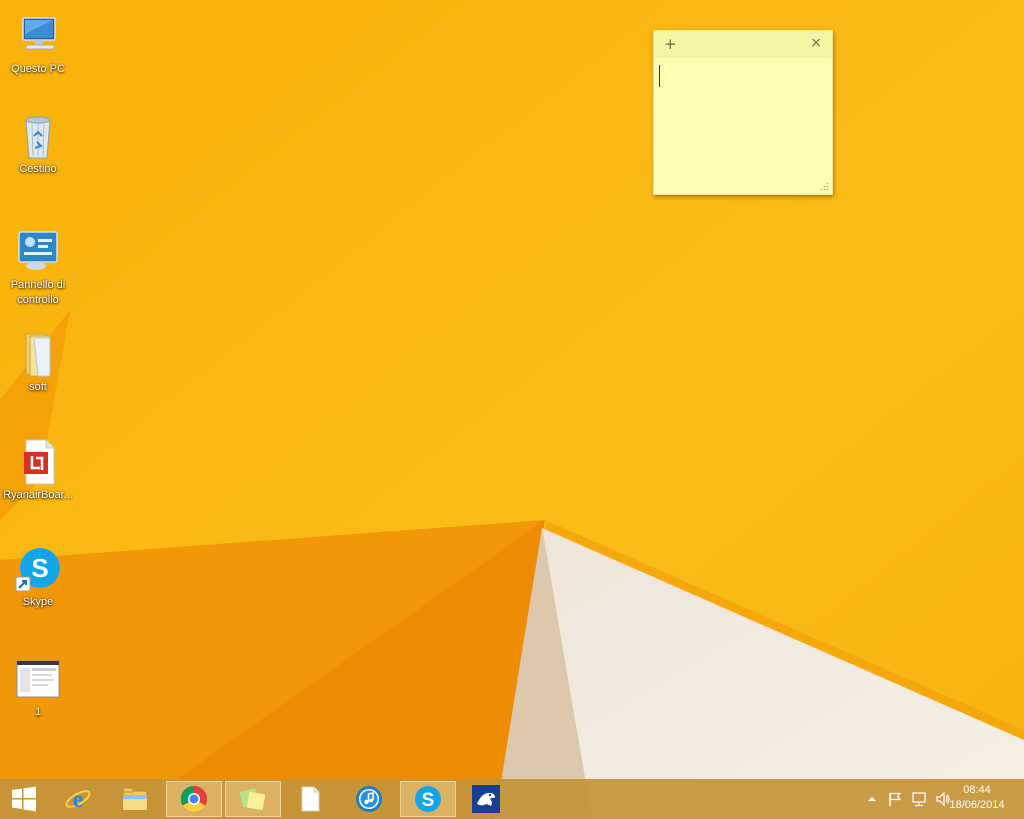 This screenshot has width=1024, height=819. I want to click on folder-icon, so click(38, 354).